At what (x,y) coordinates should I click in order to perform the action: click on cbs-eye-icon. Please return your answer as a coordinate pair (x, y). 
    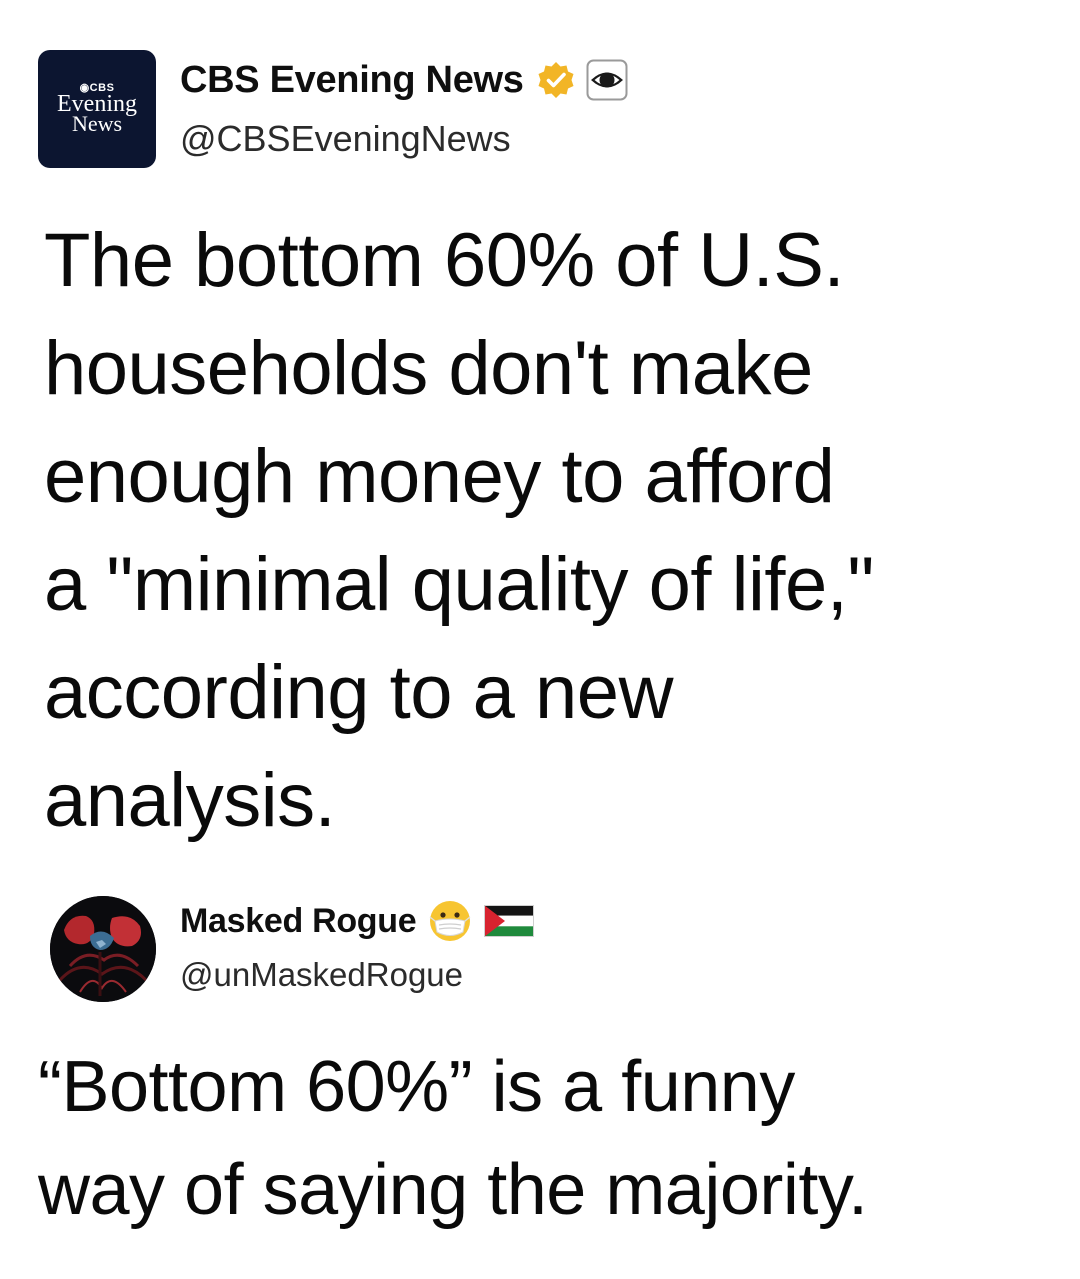
    Looking at the image, I should click on (607, 80).